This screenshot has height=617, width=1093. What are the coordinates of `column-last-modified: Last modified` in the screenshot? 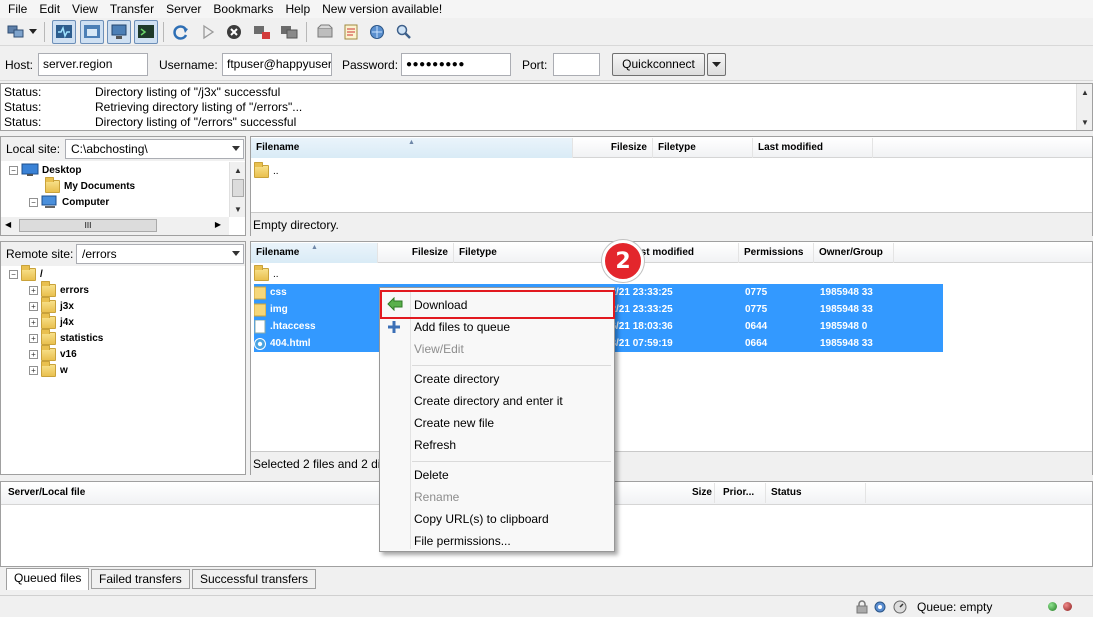 It's located at (813, 148).